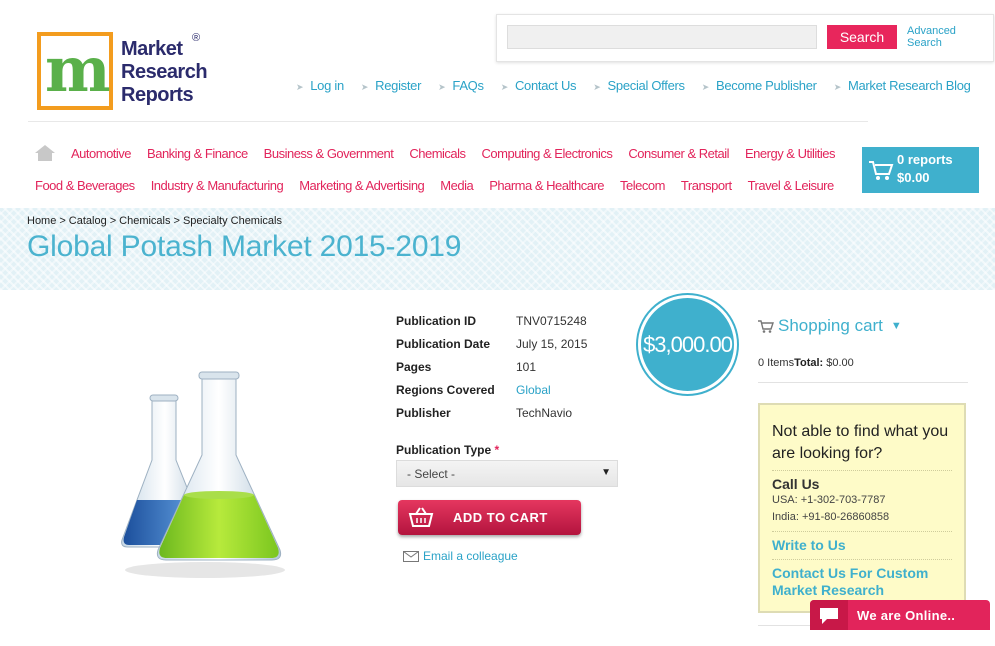 Image resolution: width=995 pixels, height=646 pixels. What do you see at coordinates (196, 38) in the screenshot?
I see `registered-mark: ®` at bounding box center [196, 38].